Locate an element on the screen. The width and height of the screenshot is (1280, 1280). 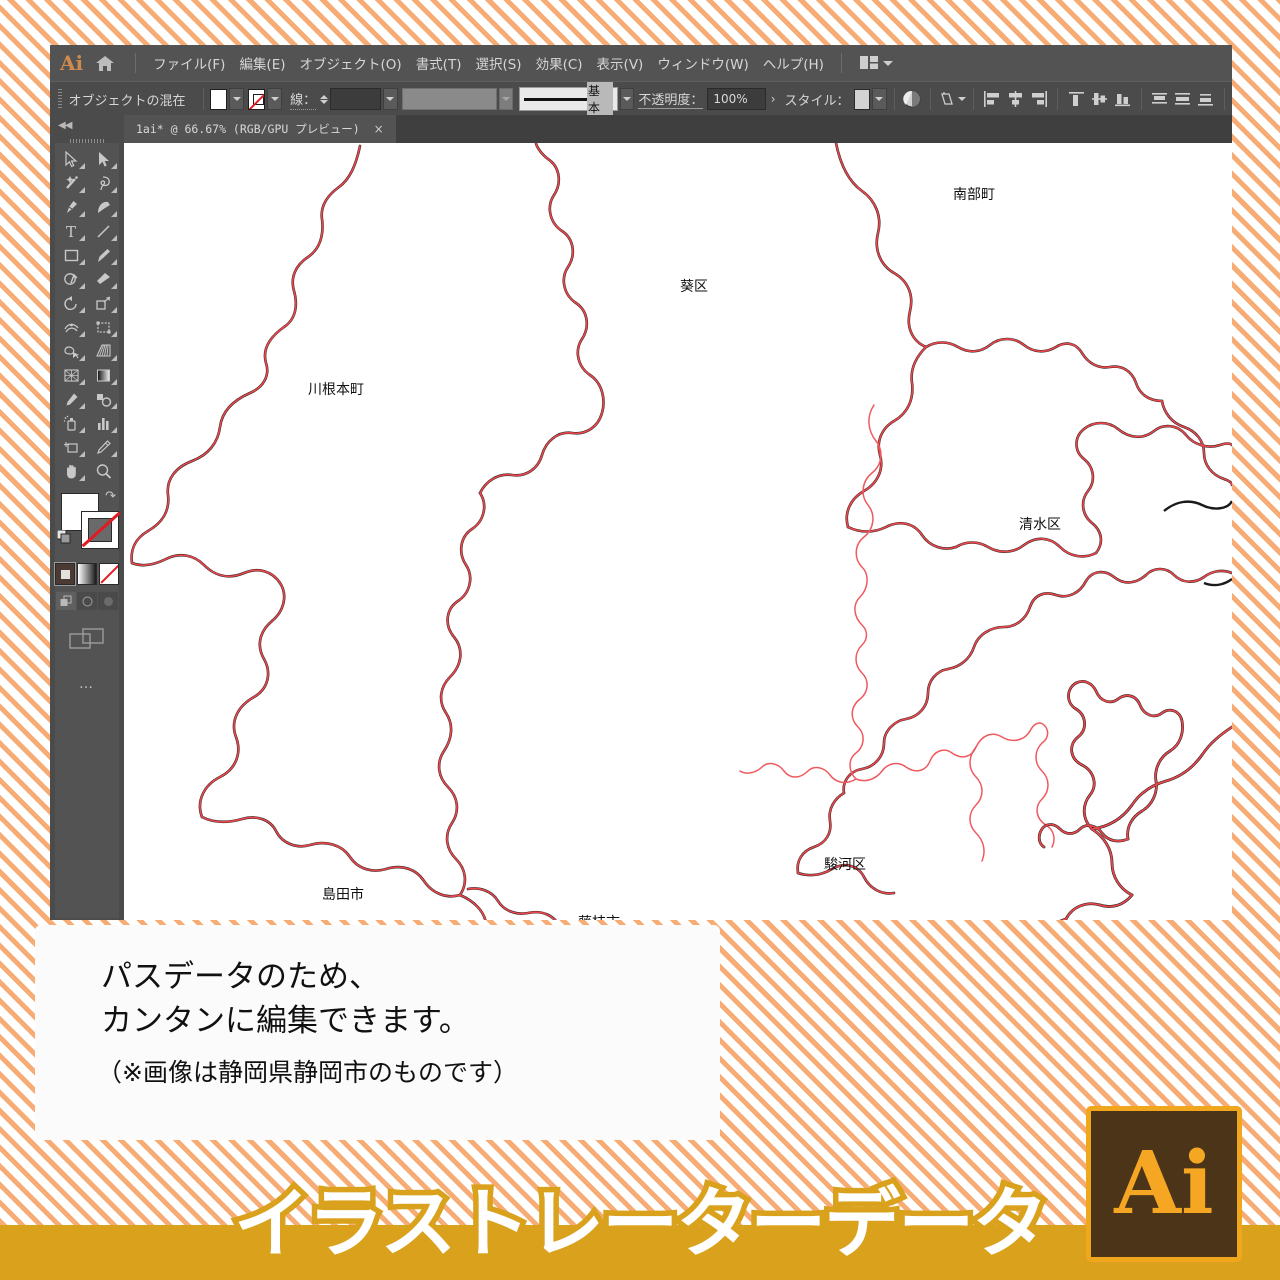
distribute-bottom-icon is located at coordinates (1205, 99).